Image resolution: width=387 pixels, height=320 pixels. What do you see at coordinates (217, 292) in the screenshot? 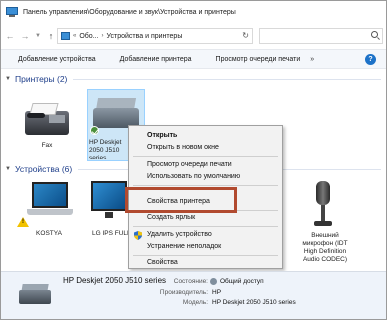
I see `manufacturer-value: HP` at bounding box center [217, 292].